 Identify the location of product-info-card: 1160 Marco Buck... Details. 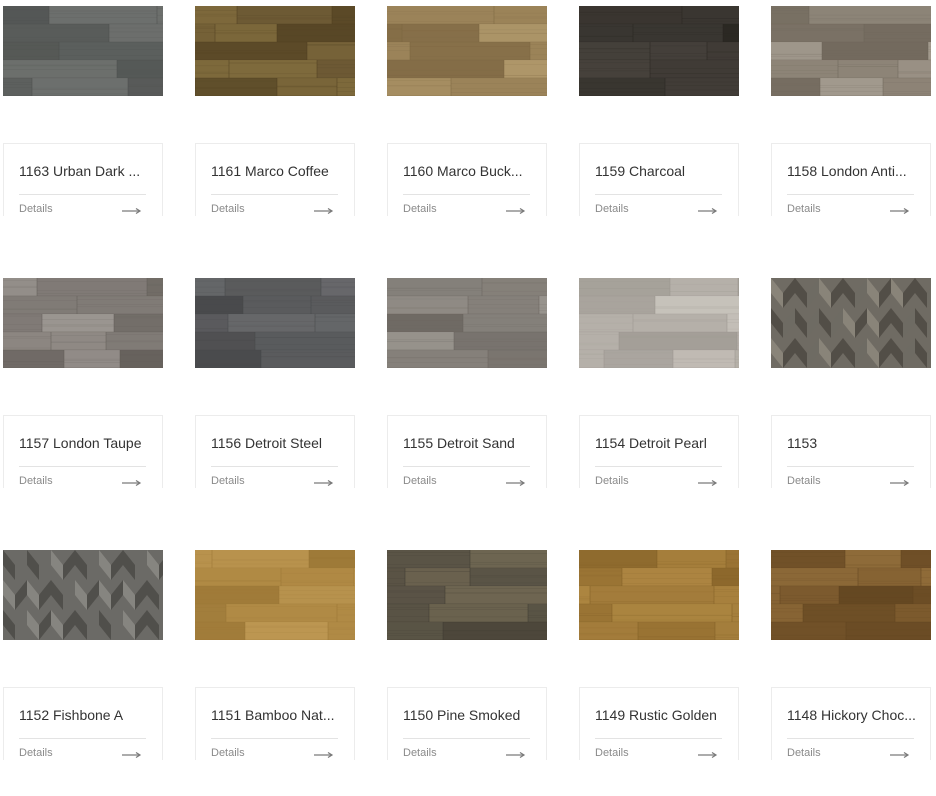
(467, 179).